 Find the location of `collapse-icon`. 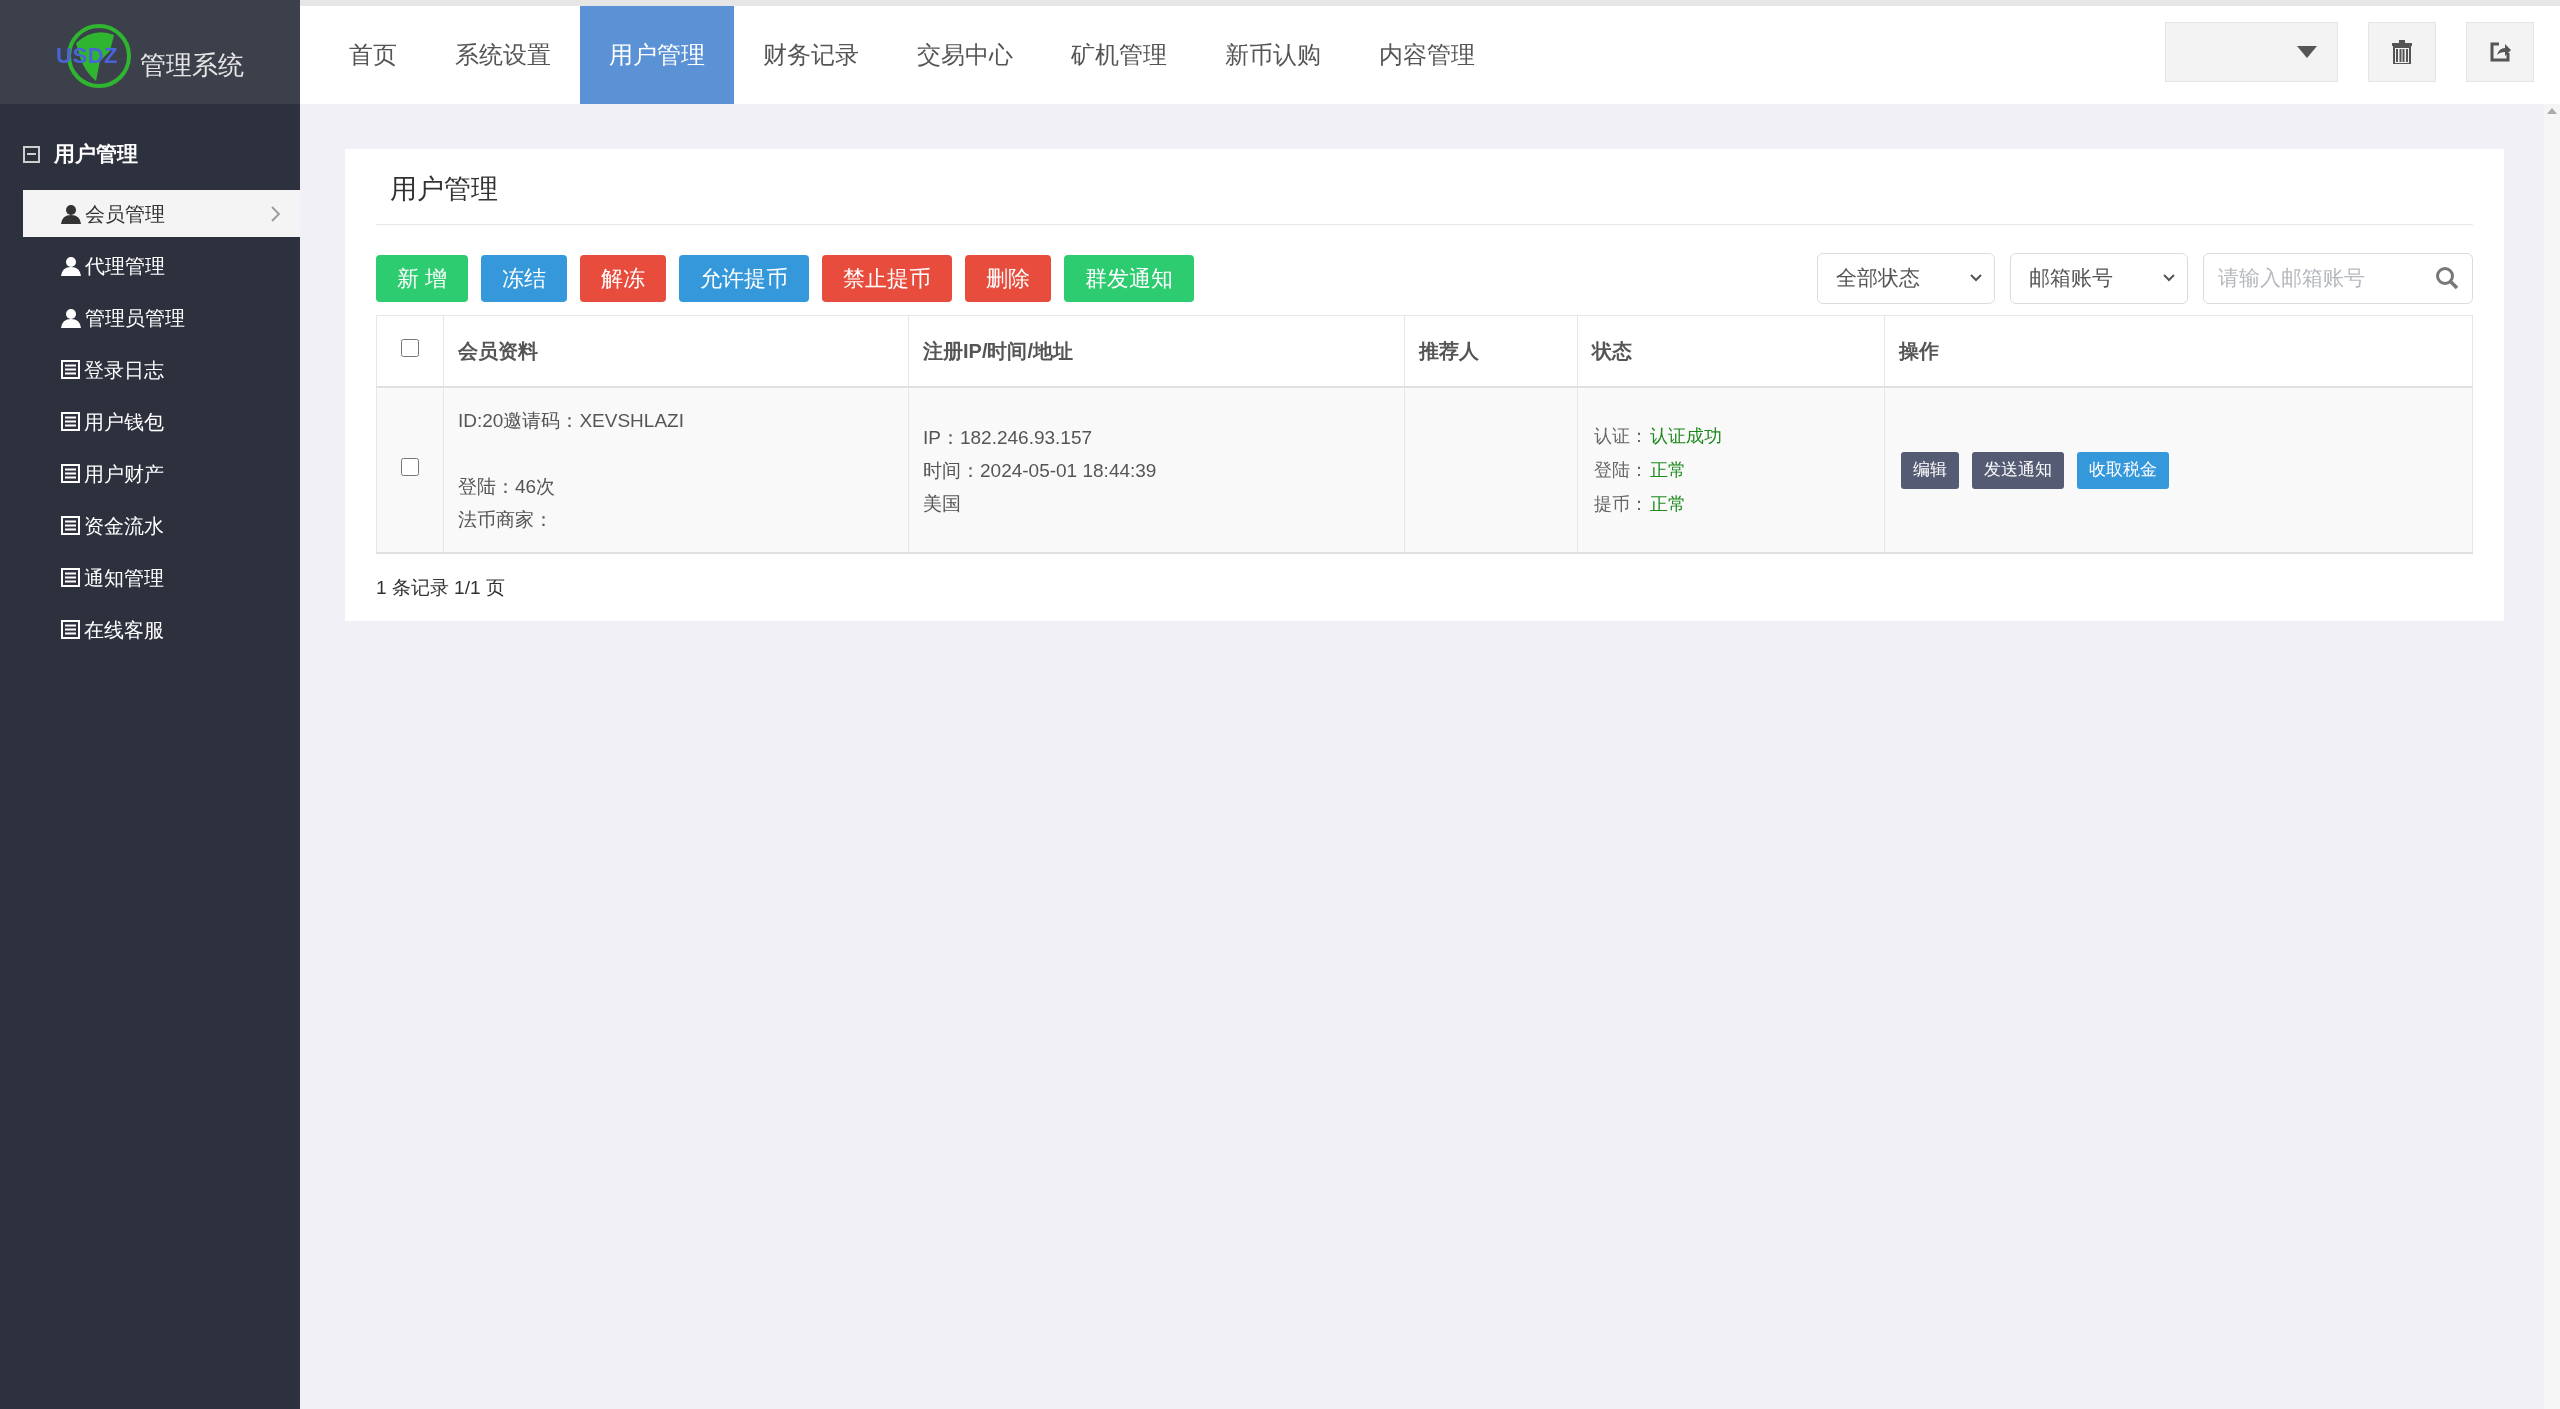

collapse-icon is located at coordinates (31, 154).